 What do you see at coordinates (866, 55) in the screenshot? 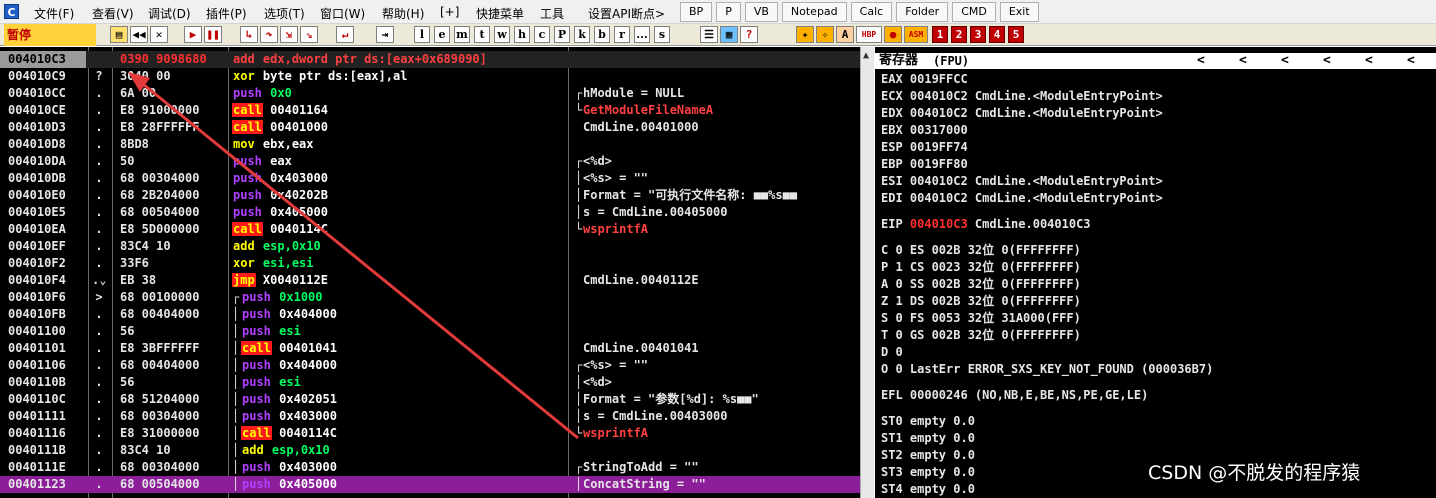
I see `scroll-up-icon: ▲` at bounding box center [866, 55].